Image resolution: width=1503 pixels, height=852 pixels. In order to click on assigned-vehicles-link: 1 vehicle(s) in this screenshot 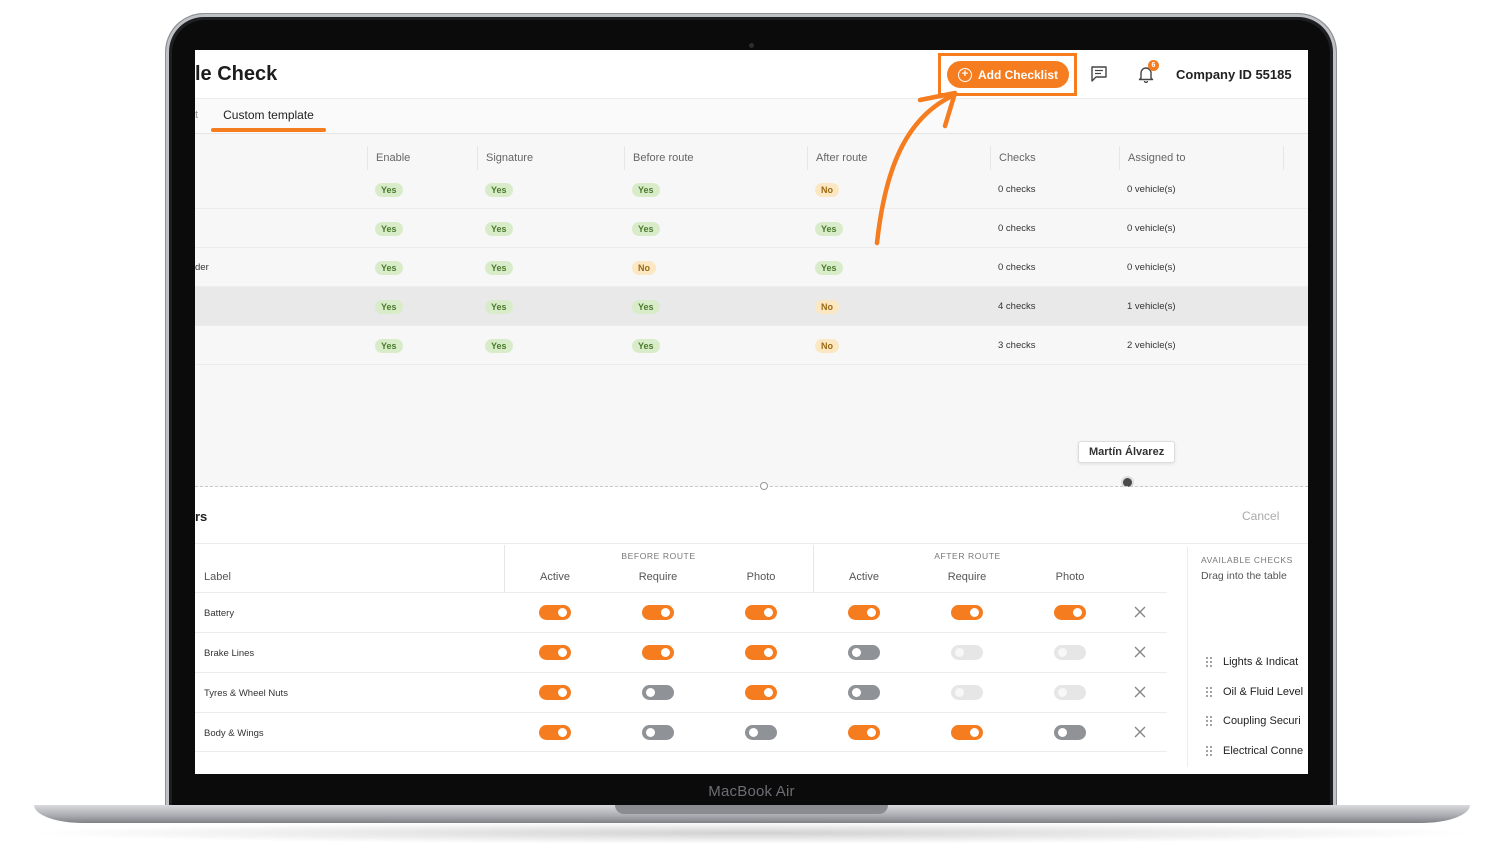, I will do `click(1151, 306)`.